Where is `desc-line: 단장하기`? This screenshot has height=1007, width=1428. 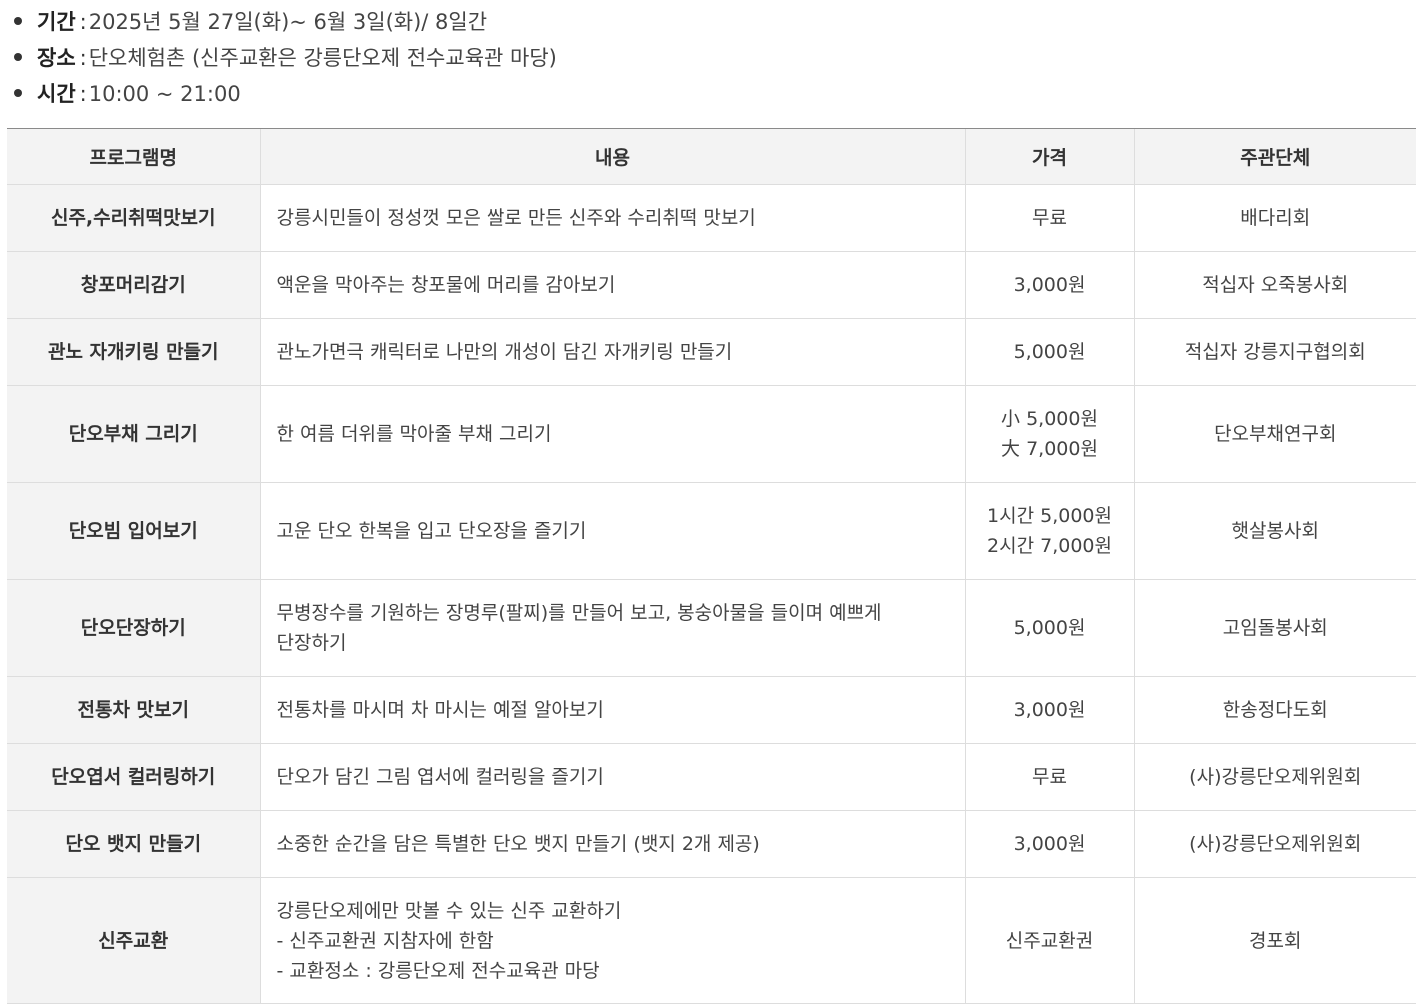
desc-line: 단장하기 is located at coordinates (311, 643).